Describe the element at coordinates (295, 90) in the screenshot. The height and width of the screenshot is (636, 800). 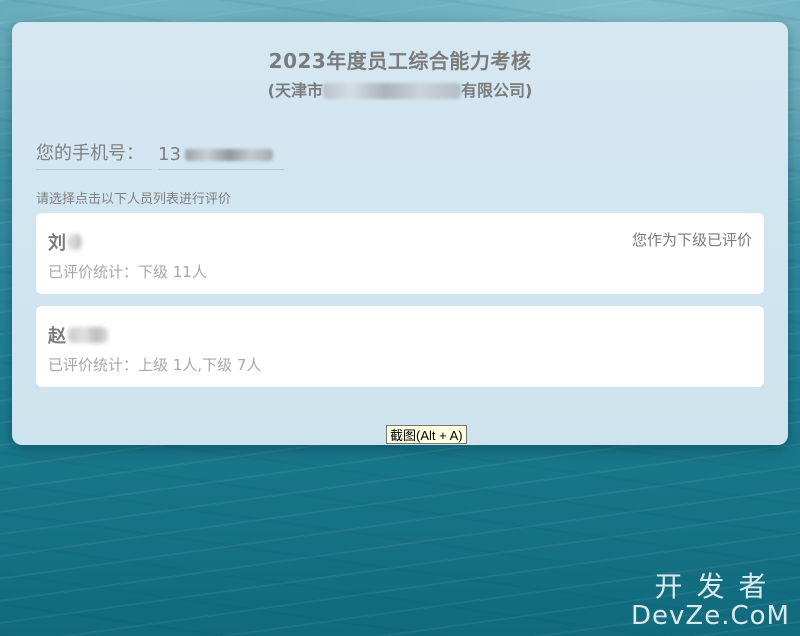
I see `subtitle-prefix: (天津市` at that location.